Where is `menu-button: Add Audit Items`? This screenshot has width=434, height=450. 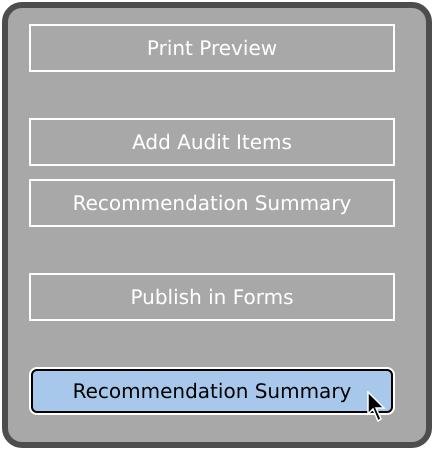
menu-button: Add Audit Items is located at coordinates (212, 142).